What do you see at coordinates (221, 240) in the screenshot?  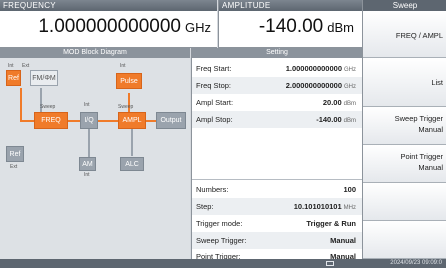 I see `setting-key: Sweep Trigger:` at bounding box center [221, 240].